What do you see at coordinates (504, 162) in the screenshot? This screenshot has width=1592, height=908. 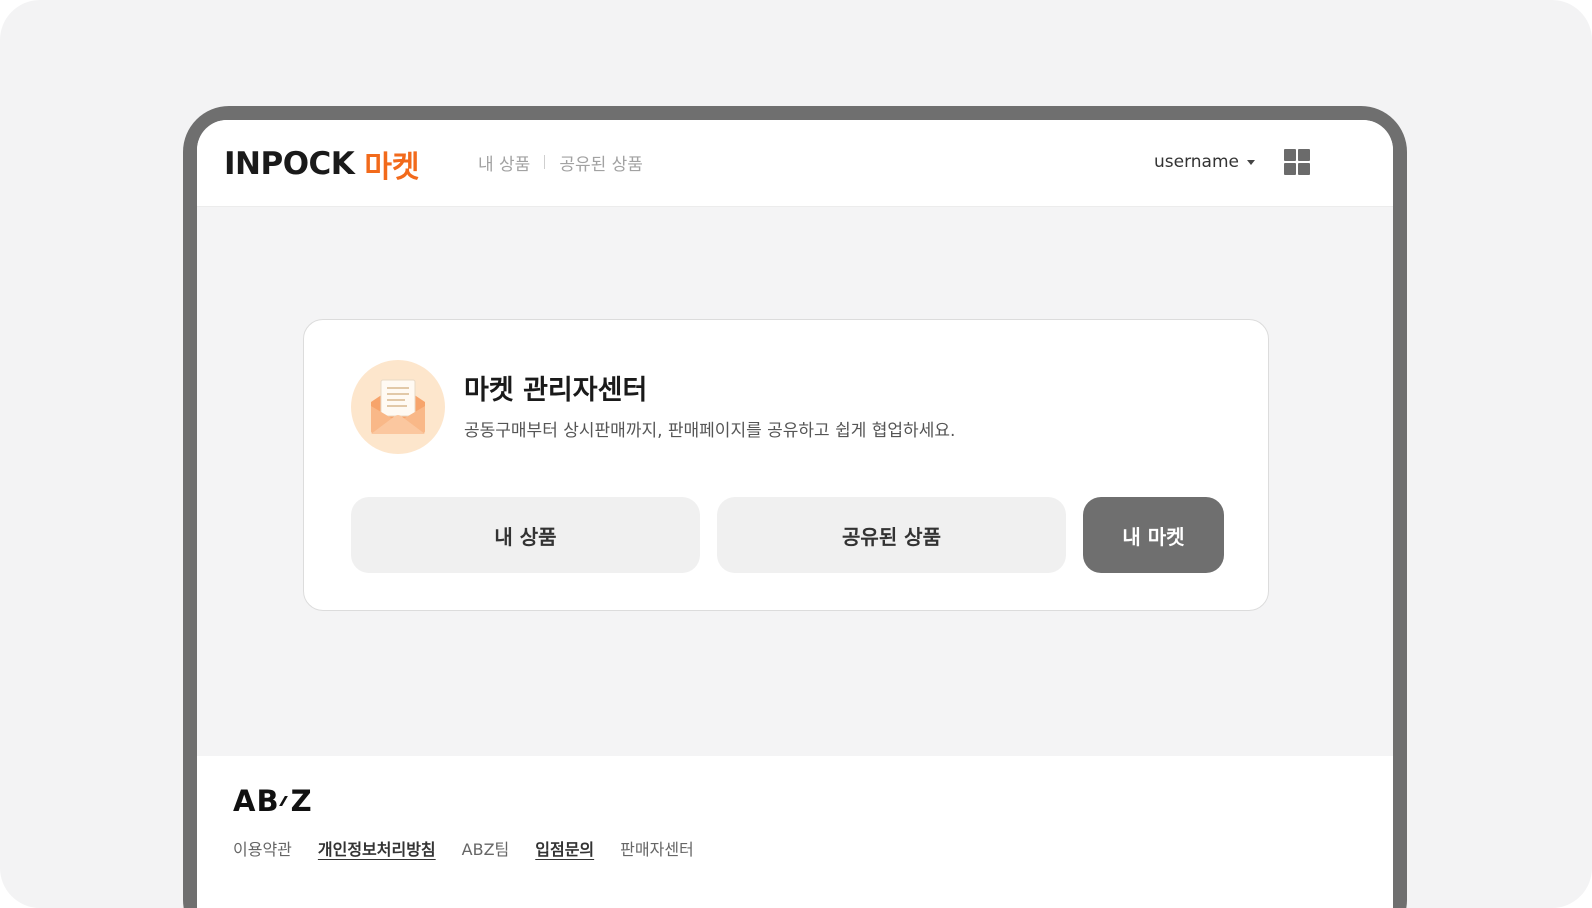 I see `nav-my-products: 내 상품` at bounding box center [504, 162].